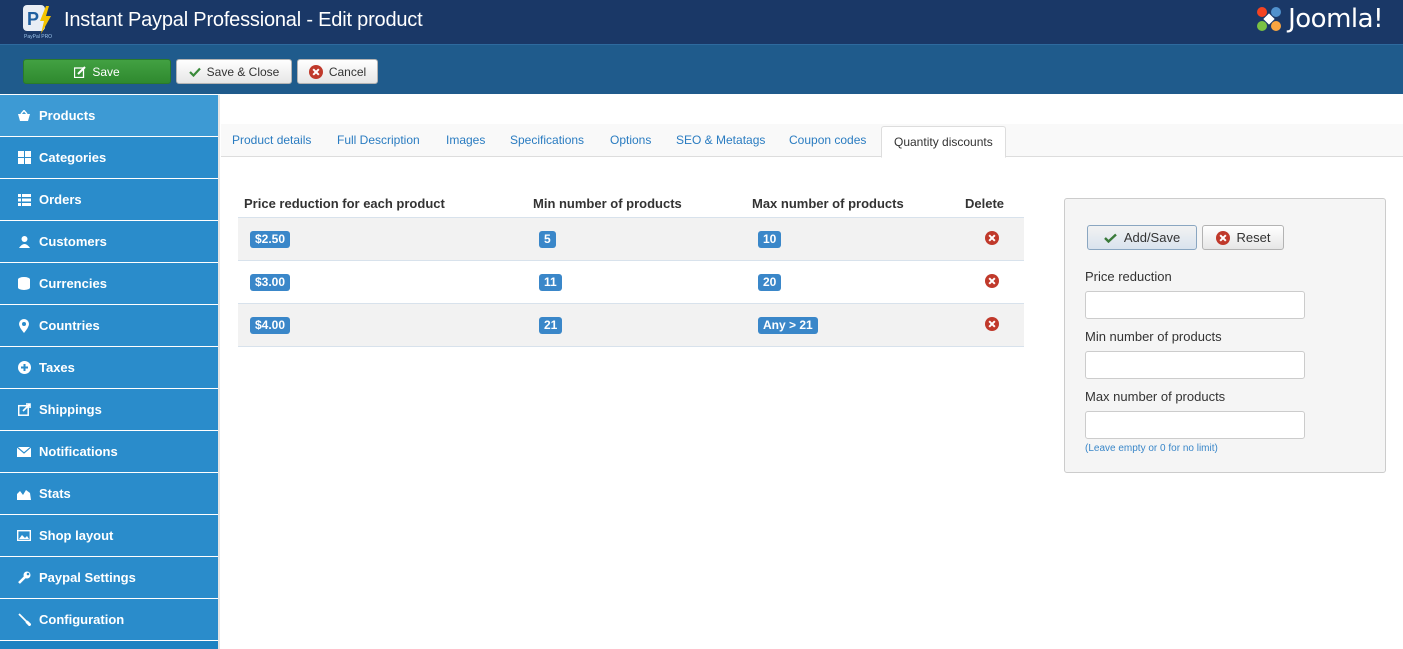  Describe the element at coordinates (38, 37) in the screenshot. I see `svg-text: PayPal PRO` at that location.